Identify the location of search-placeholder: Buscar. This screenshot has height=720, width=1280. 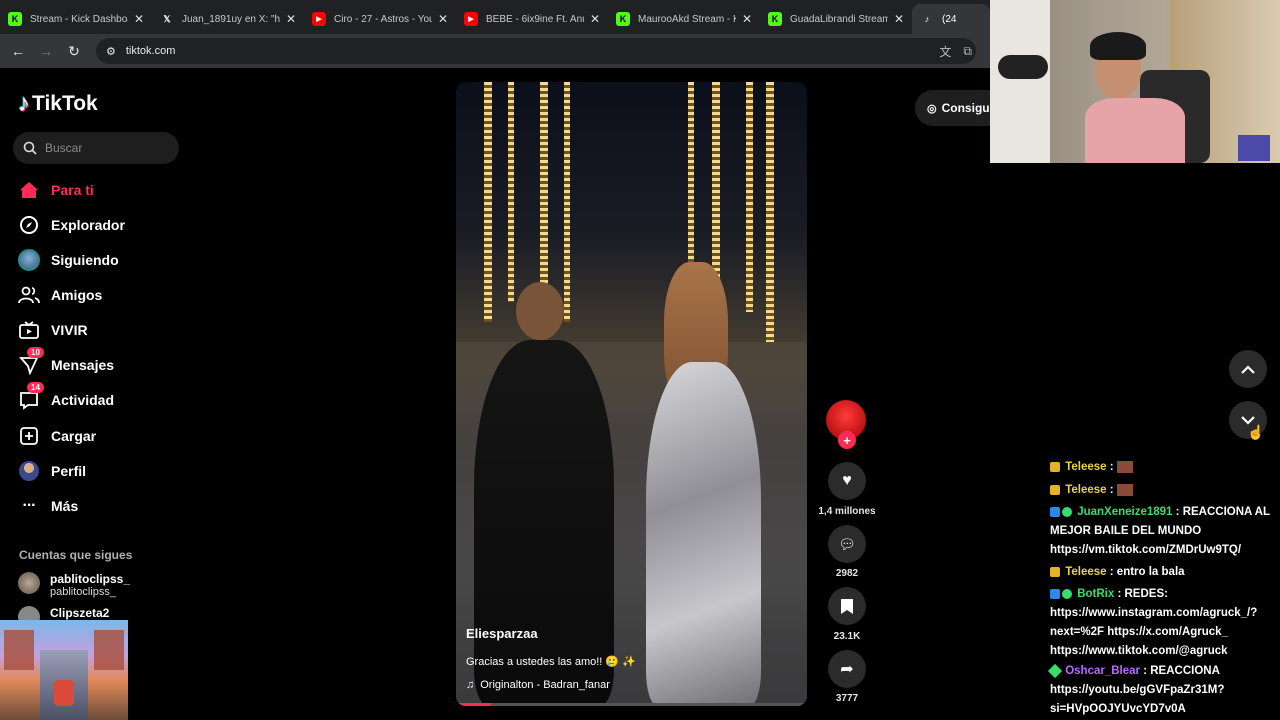
(64, 148).